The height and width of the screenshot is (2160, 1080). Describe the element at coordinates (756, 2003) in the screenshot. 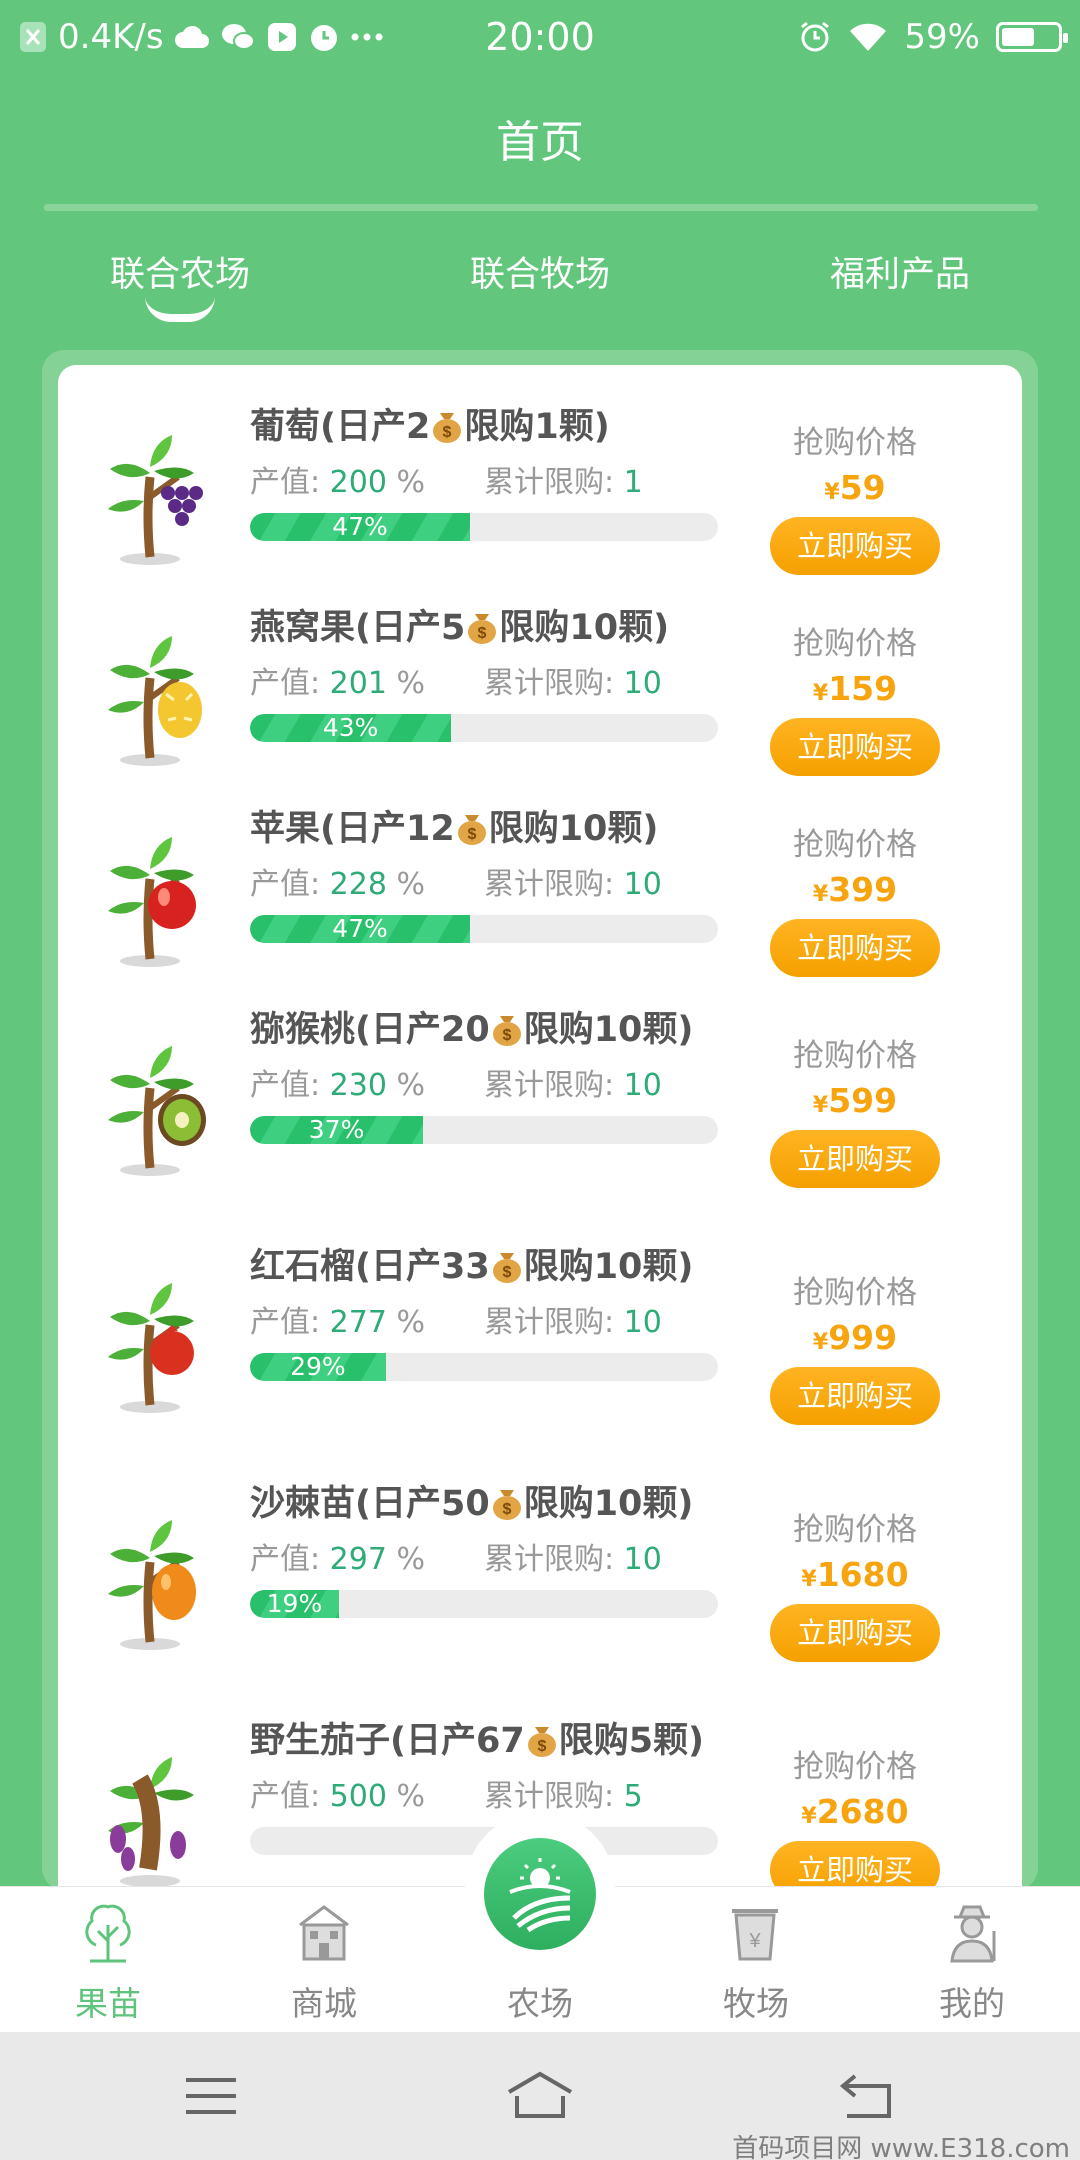

I see `nav-label: 牧场` at that location.